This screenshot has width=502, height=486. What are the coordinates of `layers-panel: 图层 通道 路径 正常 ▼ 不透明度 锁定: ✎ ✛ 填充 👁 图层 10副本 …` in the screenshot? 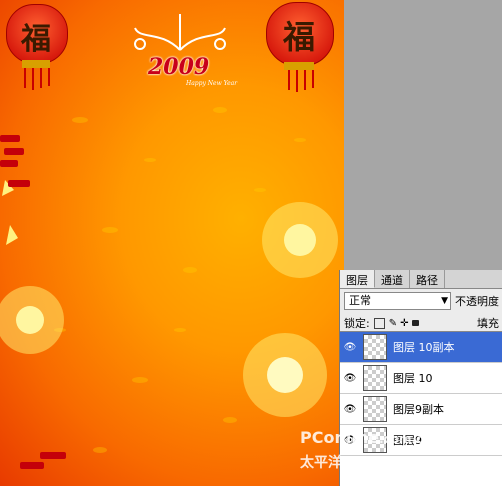 It's located at (420, 378).